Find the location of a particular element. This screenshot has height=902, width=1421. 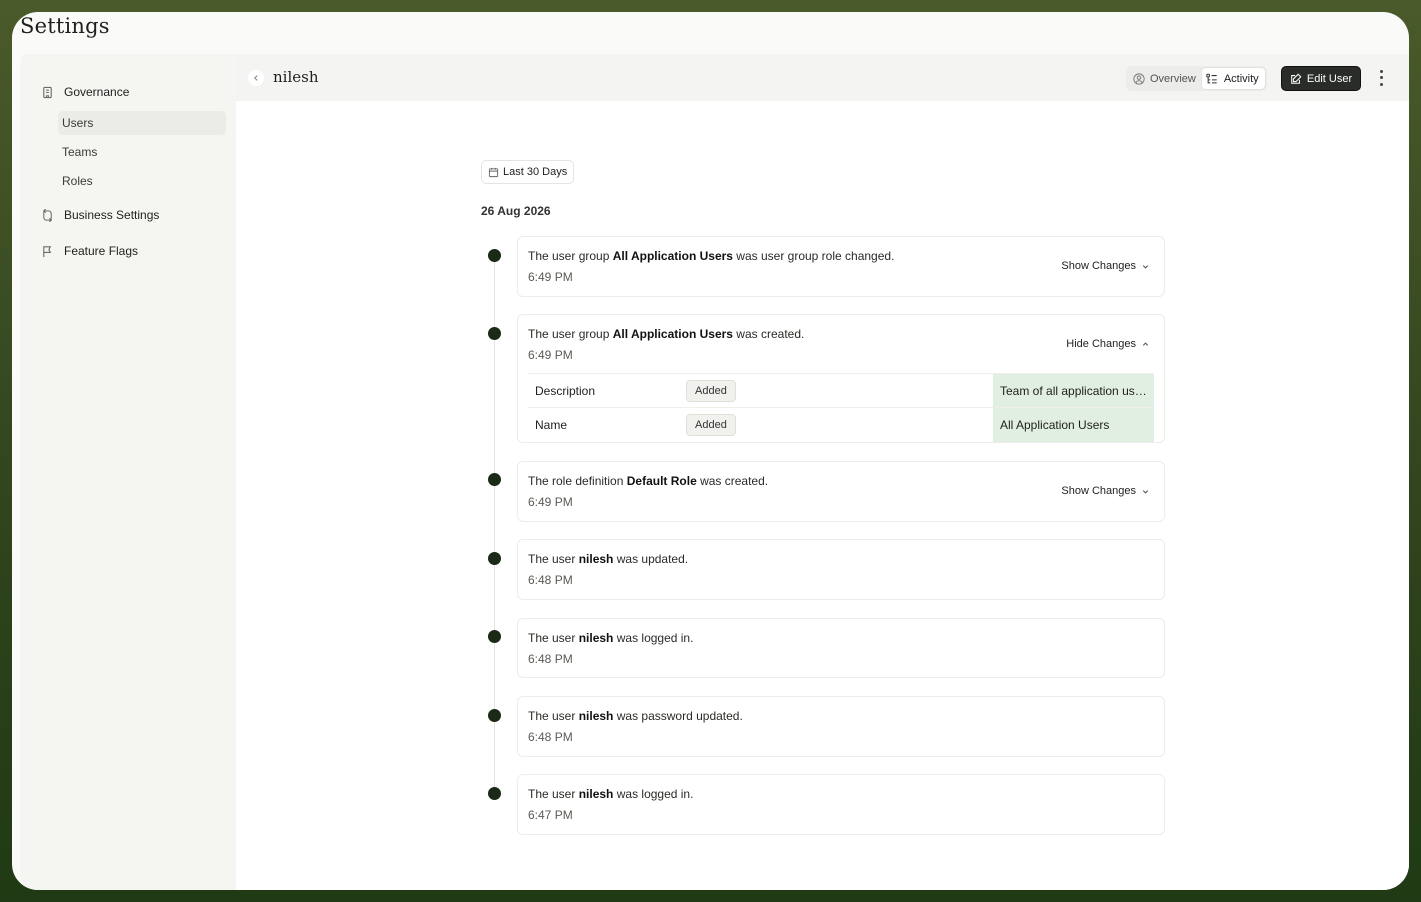

change-field: Description is located at coordinates (565, 391).